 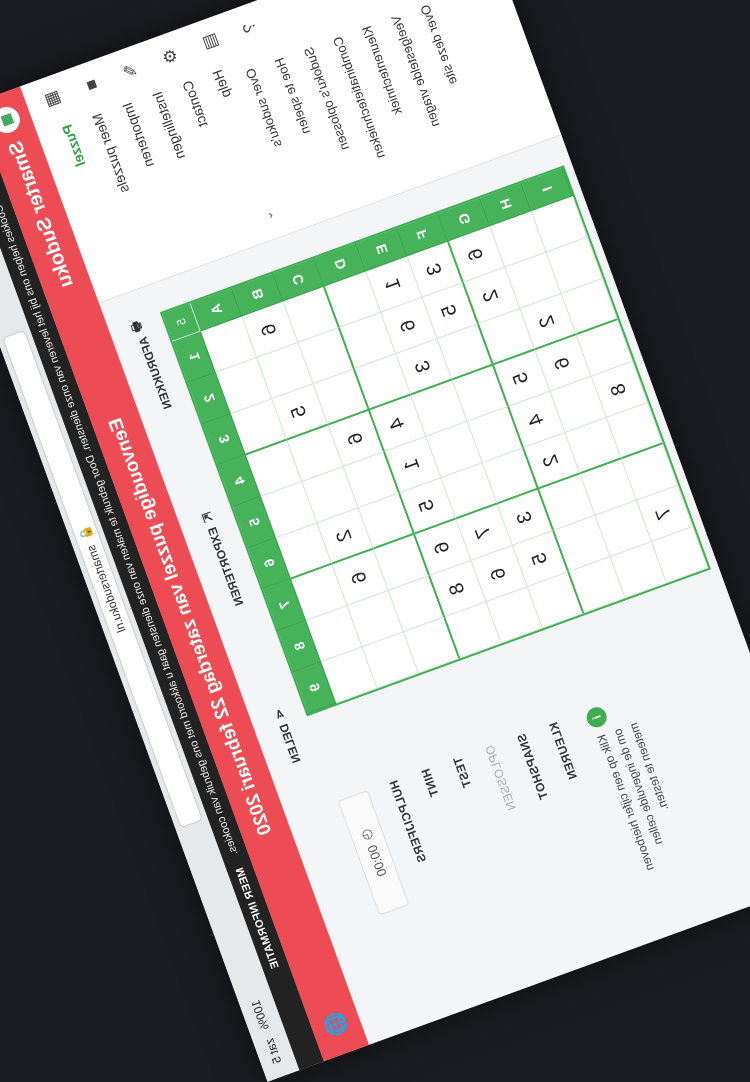 What do you see at coordinates (376, 861) in the screenshot?
I see `timer-value: 00:00` at bounding box center [376, 861].